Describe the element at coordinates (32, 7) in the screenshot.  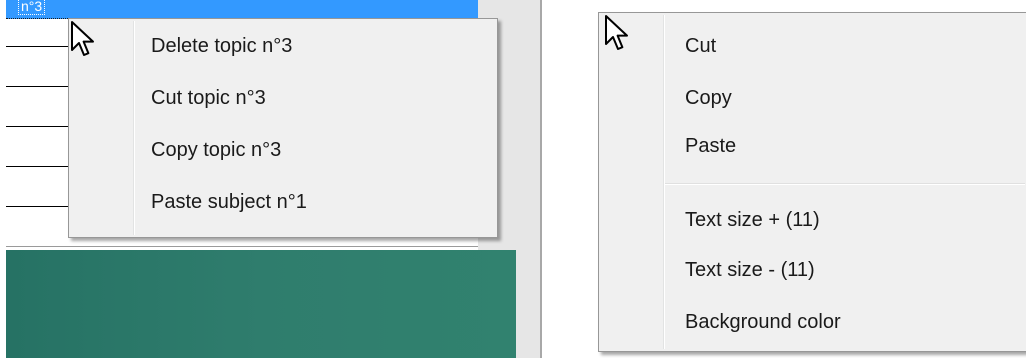
I see `selected-topic-label: n°3` at that location.